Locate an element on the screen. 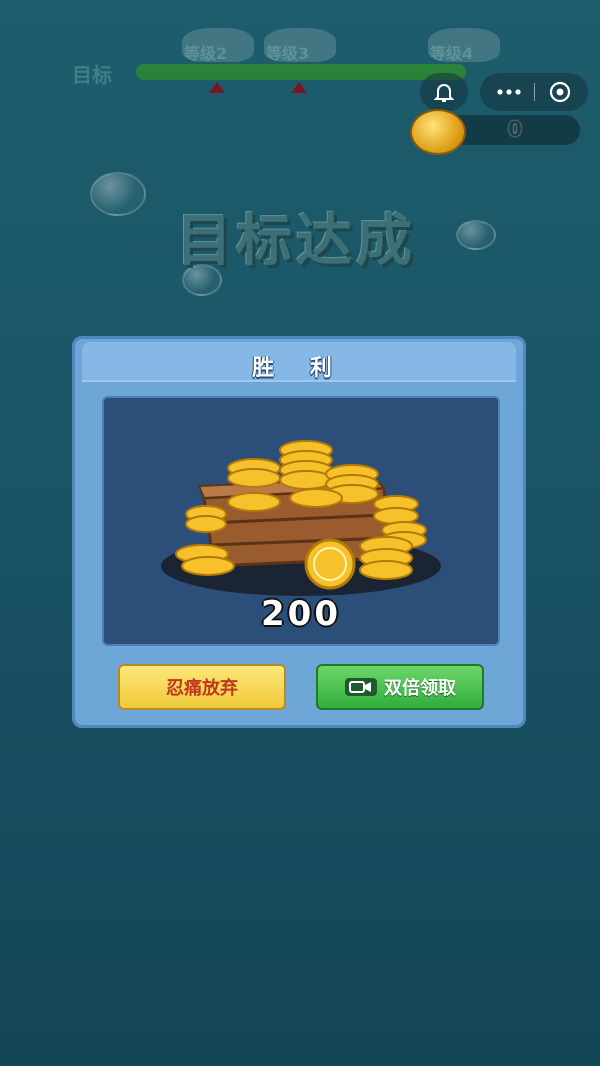  close-target-icon is located at coordinates (560, 92).